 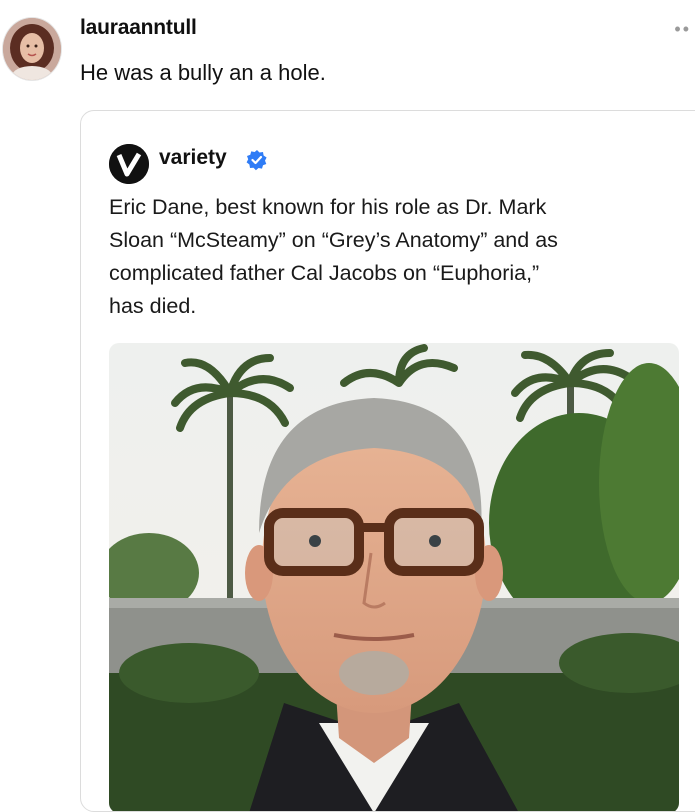 I want to click on more-options-icon: ••, so click(x=682, y=29).